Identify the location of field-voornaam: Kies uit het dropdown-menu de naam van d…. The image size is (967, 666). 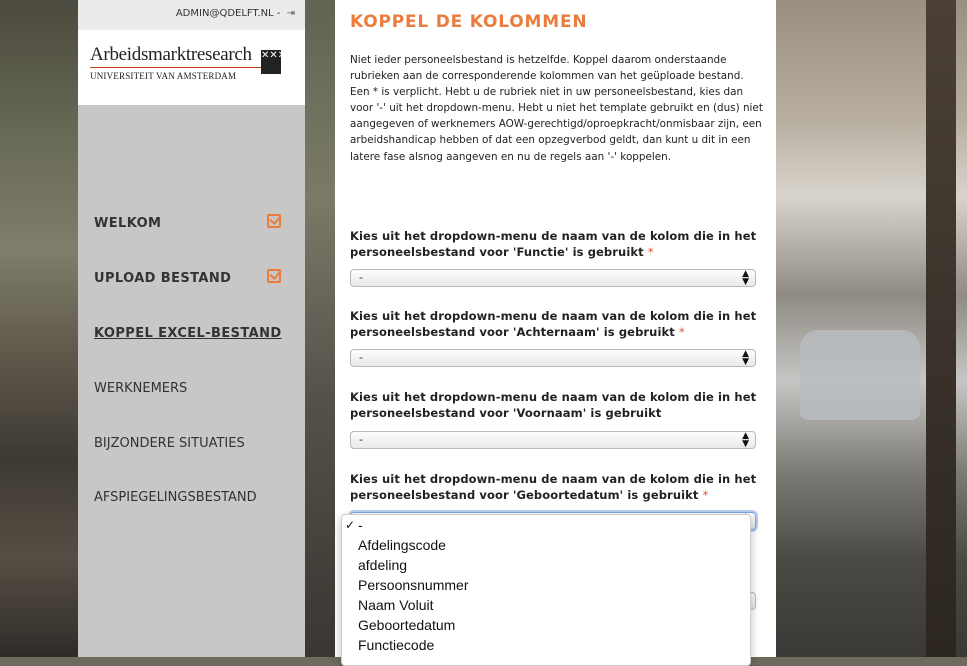
(554, 419).